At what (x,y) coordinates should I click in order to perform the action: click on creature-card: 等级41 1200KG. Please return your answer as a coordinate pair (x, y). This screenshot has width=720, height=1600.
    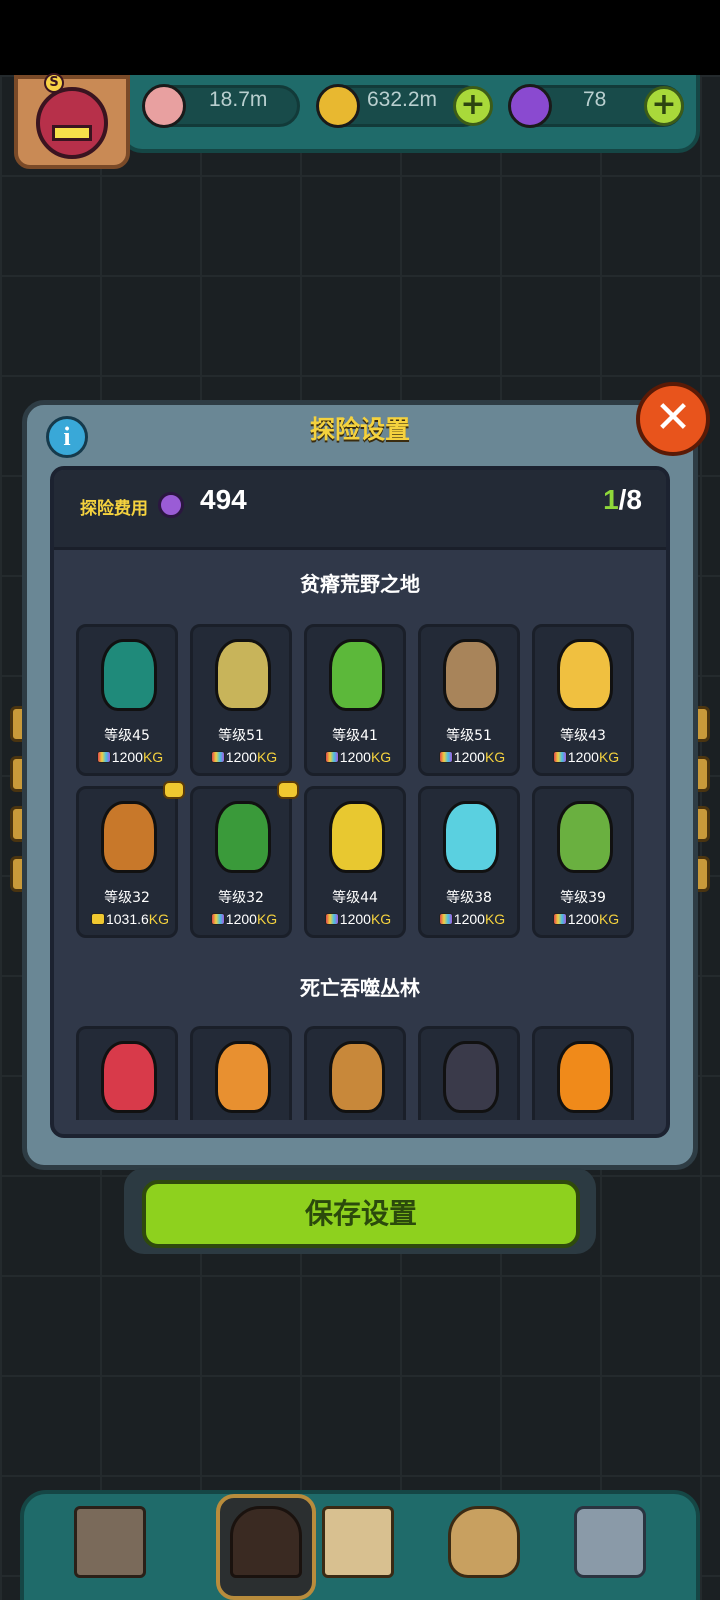
    Looking at the image, I should click on (355, 700).